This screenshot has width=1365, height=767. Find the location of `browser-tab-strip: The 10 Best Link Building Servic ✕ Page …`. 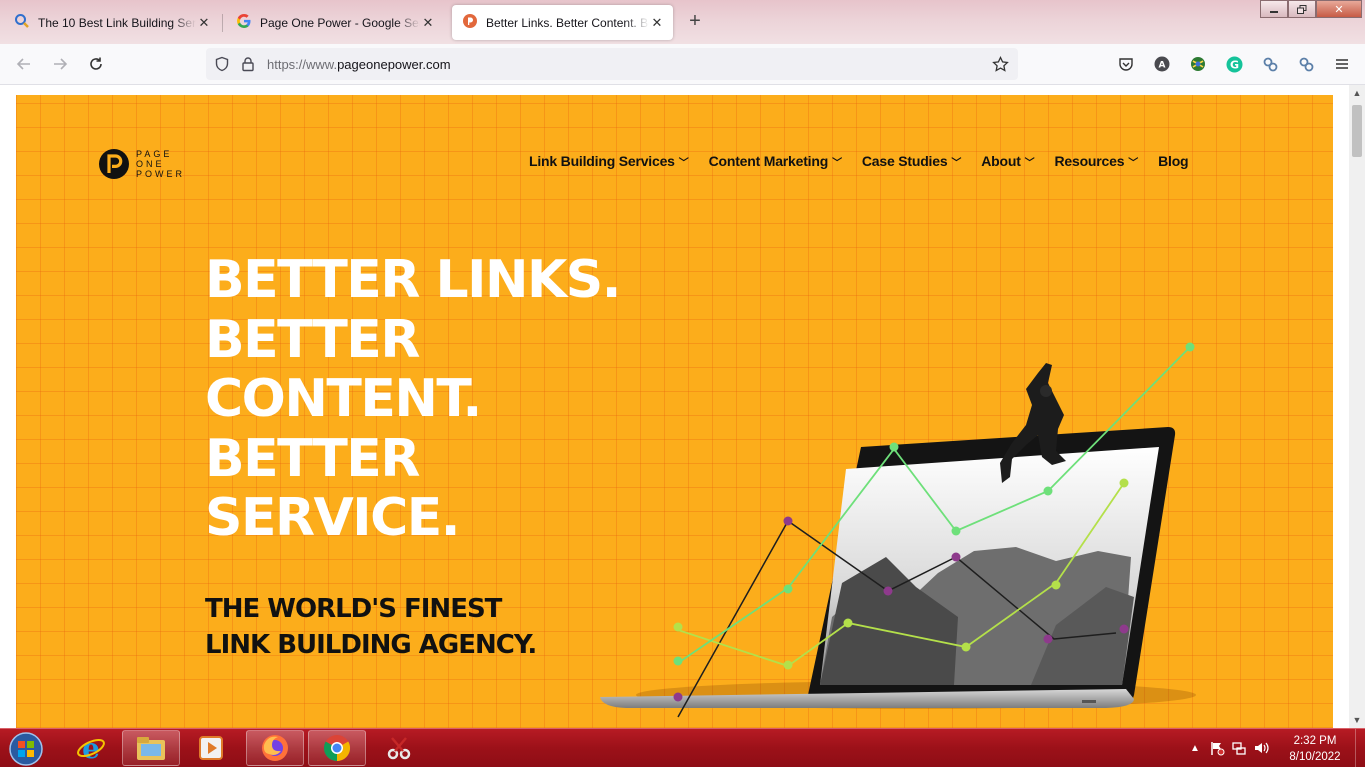

browser-tab-strip: The 10 Best Link Building Servic ✕ Page … is located at coordinates (682, 22).